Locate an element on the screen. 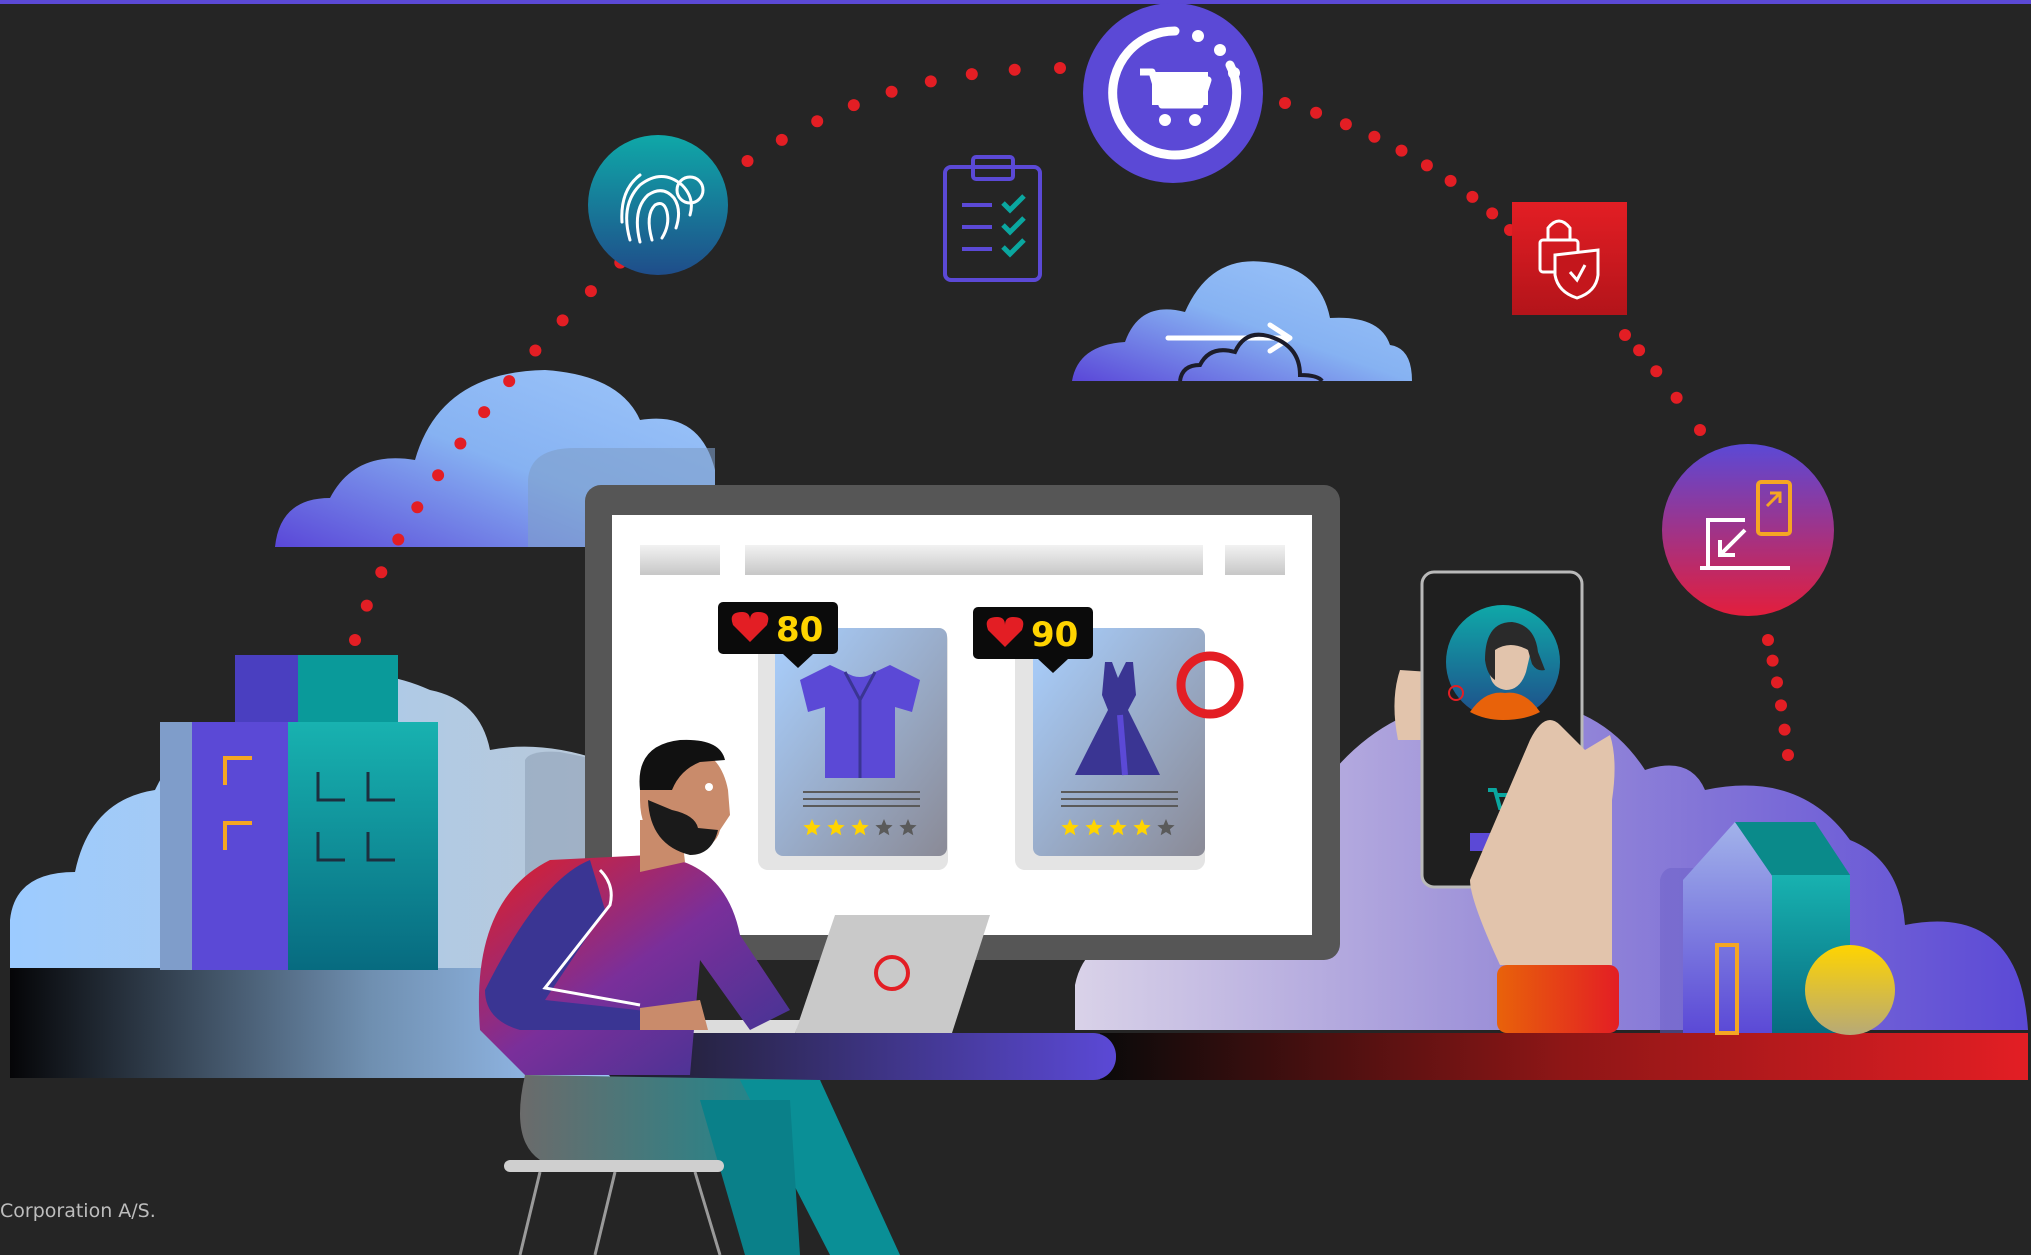 The image size is (2031, 1255). lock-shield-icon is located at coordinates (1569, 258).